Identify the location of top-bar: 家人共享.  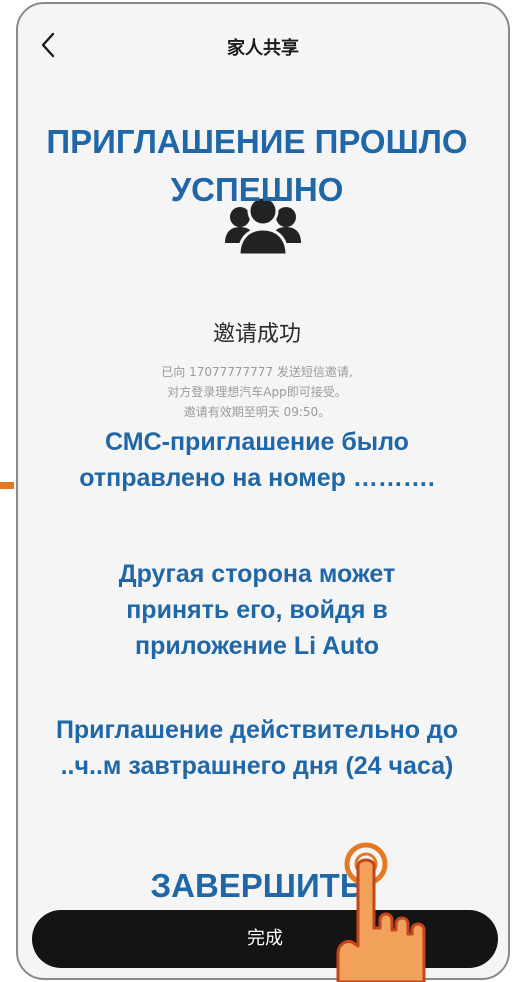
(263, 45).